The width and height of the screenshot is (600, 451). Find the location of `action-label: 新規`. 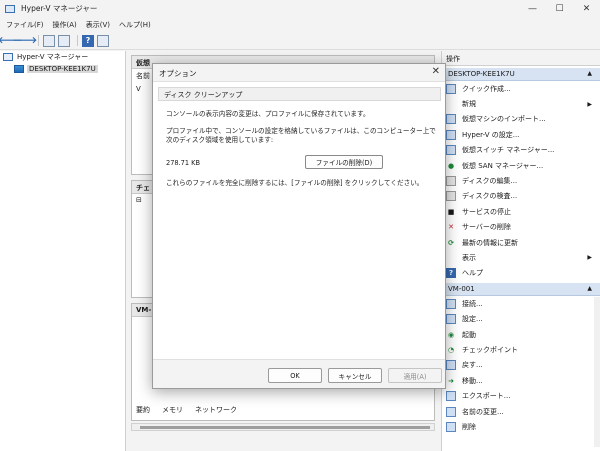

action-label: 新規 is located at coordinates (469, 104).